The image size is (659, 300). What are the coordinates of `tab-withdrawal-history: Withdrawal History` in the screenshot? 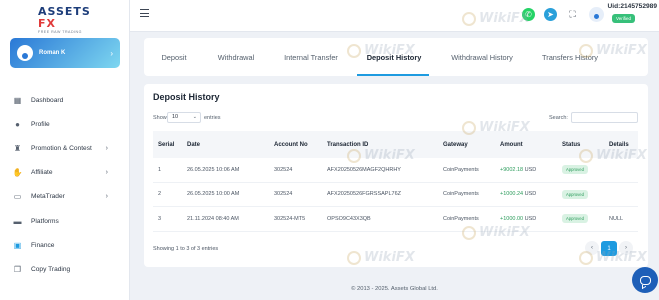 It's located at (482, 57).